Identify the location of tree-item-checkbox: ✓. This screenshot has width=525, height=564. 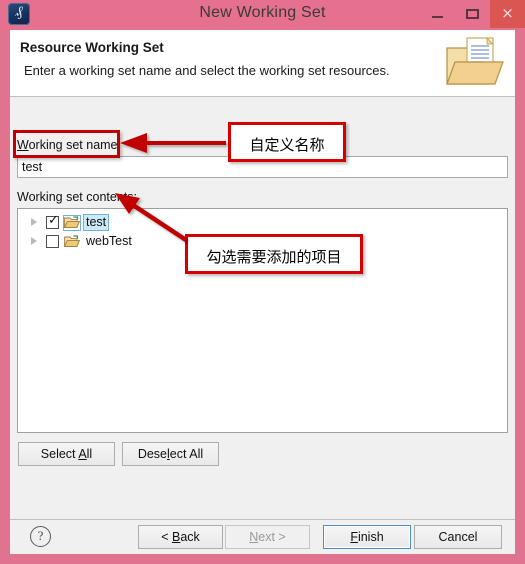
(52, 221).